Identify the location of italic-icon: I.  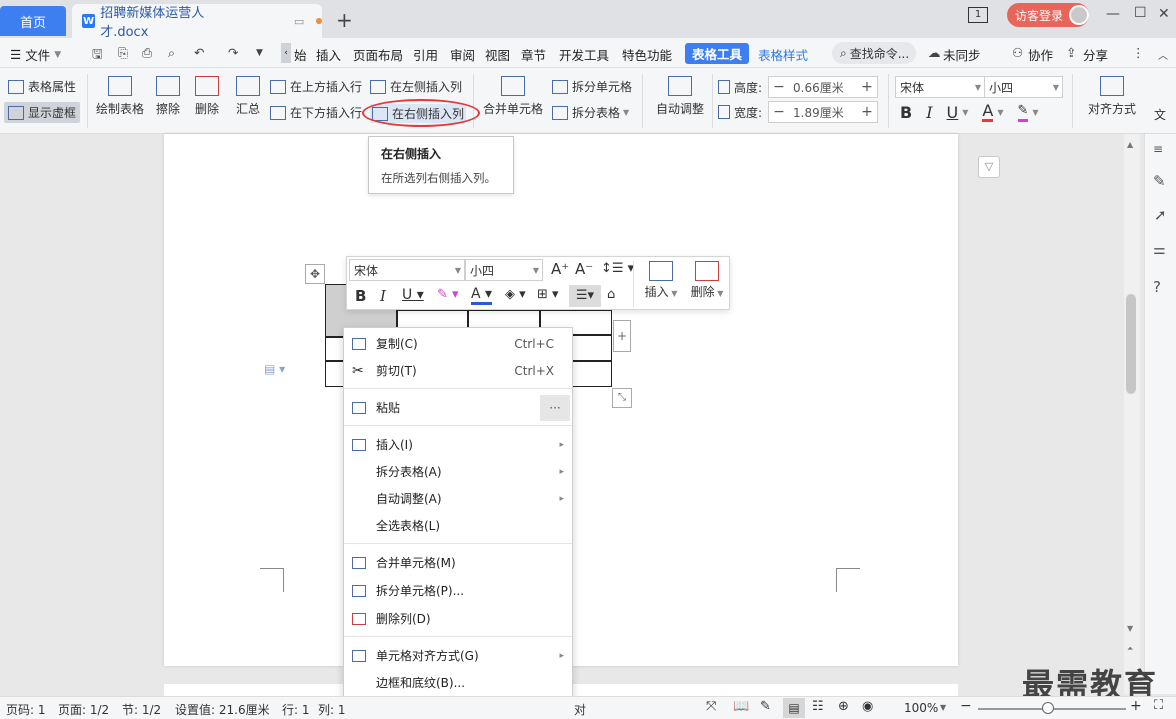
(929, 112).